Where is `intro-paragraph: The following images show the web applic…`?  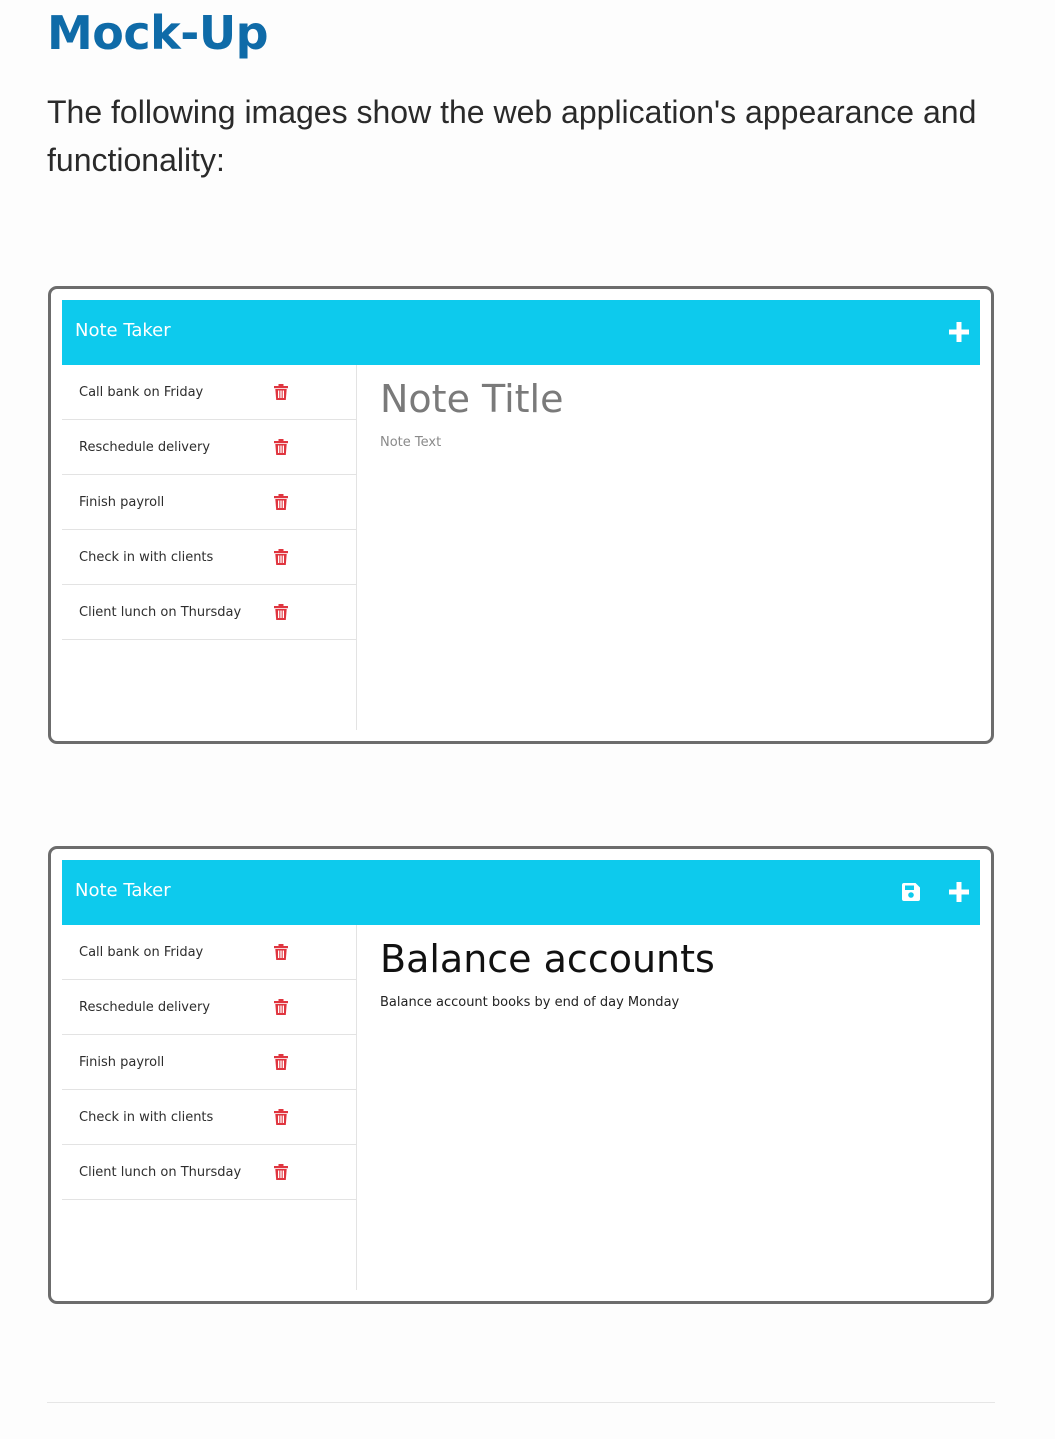
intro-paragraph: The following images show the web applic… is located at coordinates (512, 136).